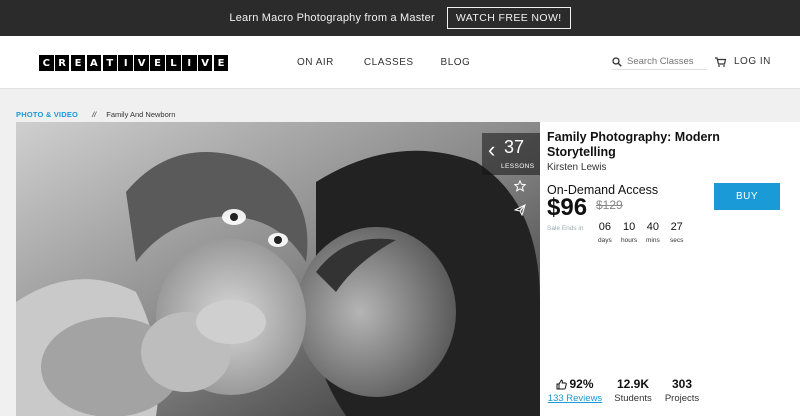 This screenshot has width=800, height=416. Describe the element at coordinates (518, 166) in the screenshot. I see `lessons-label: LESSONS` at that location.